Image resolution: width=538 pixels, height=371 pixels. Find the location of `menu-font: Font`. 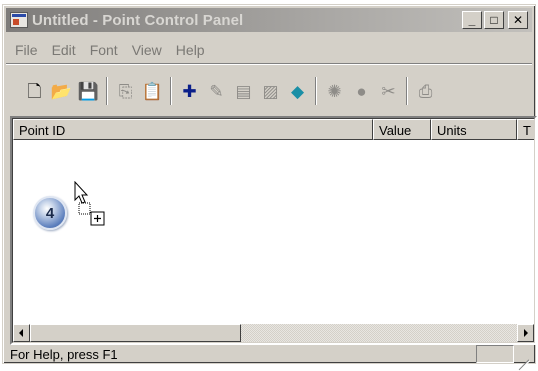

menu-font: Font is located at coordinates (104, 50).